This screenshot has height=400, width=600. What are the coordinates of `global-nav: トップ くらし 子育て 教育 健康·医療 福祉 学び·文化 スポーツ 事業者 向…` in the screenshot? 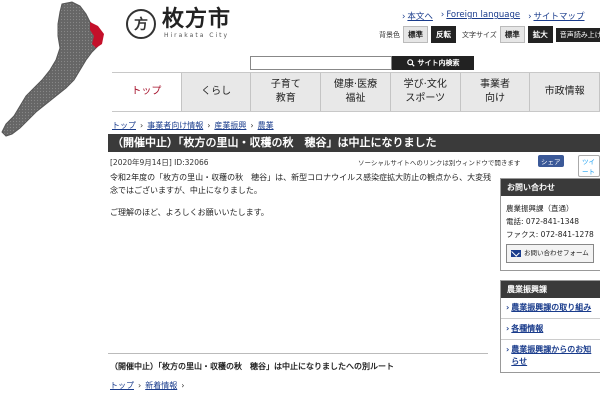 It's located at (356, 92).